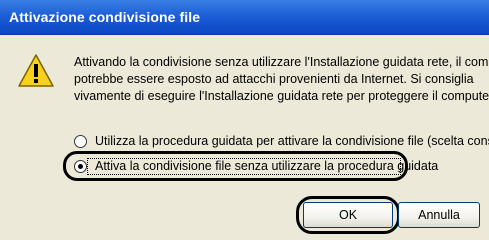 The width and height of the screenshot is (489, 240). I want to click on focus-rectangle, so click(244, 166).